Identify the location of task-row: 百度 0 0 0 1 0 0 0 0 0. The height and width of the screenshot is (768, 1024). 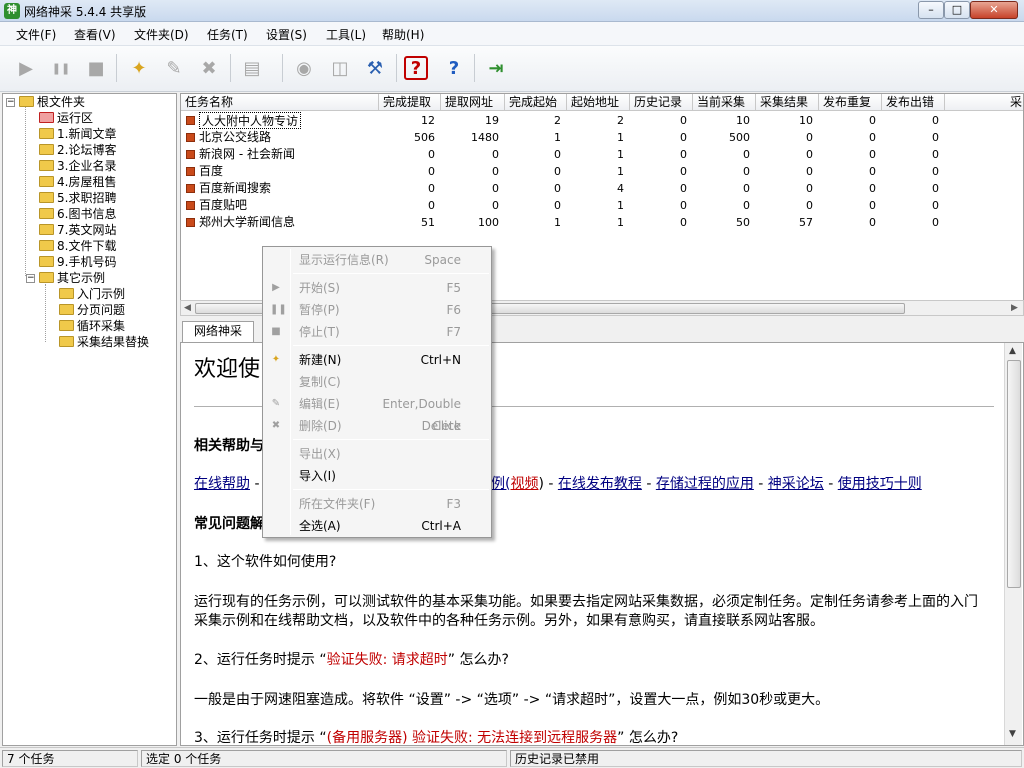
(602, 171).